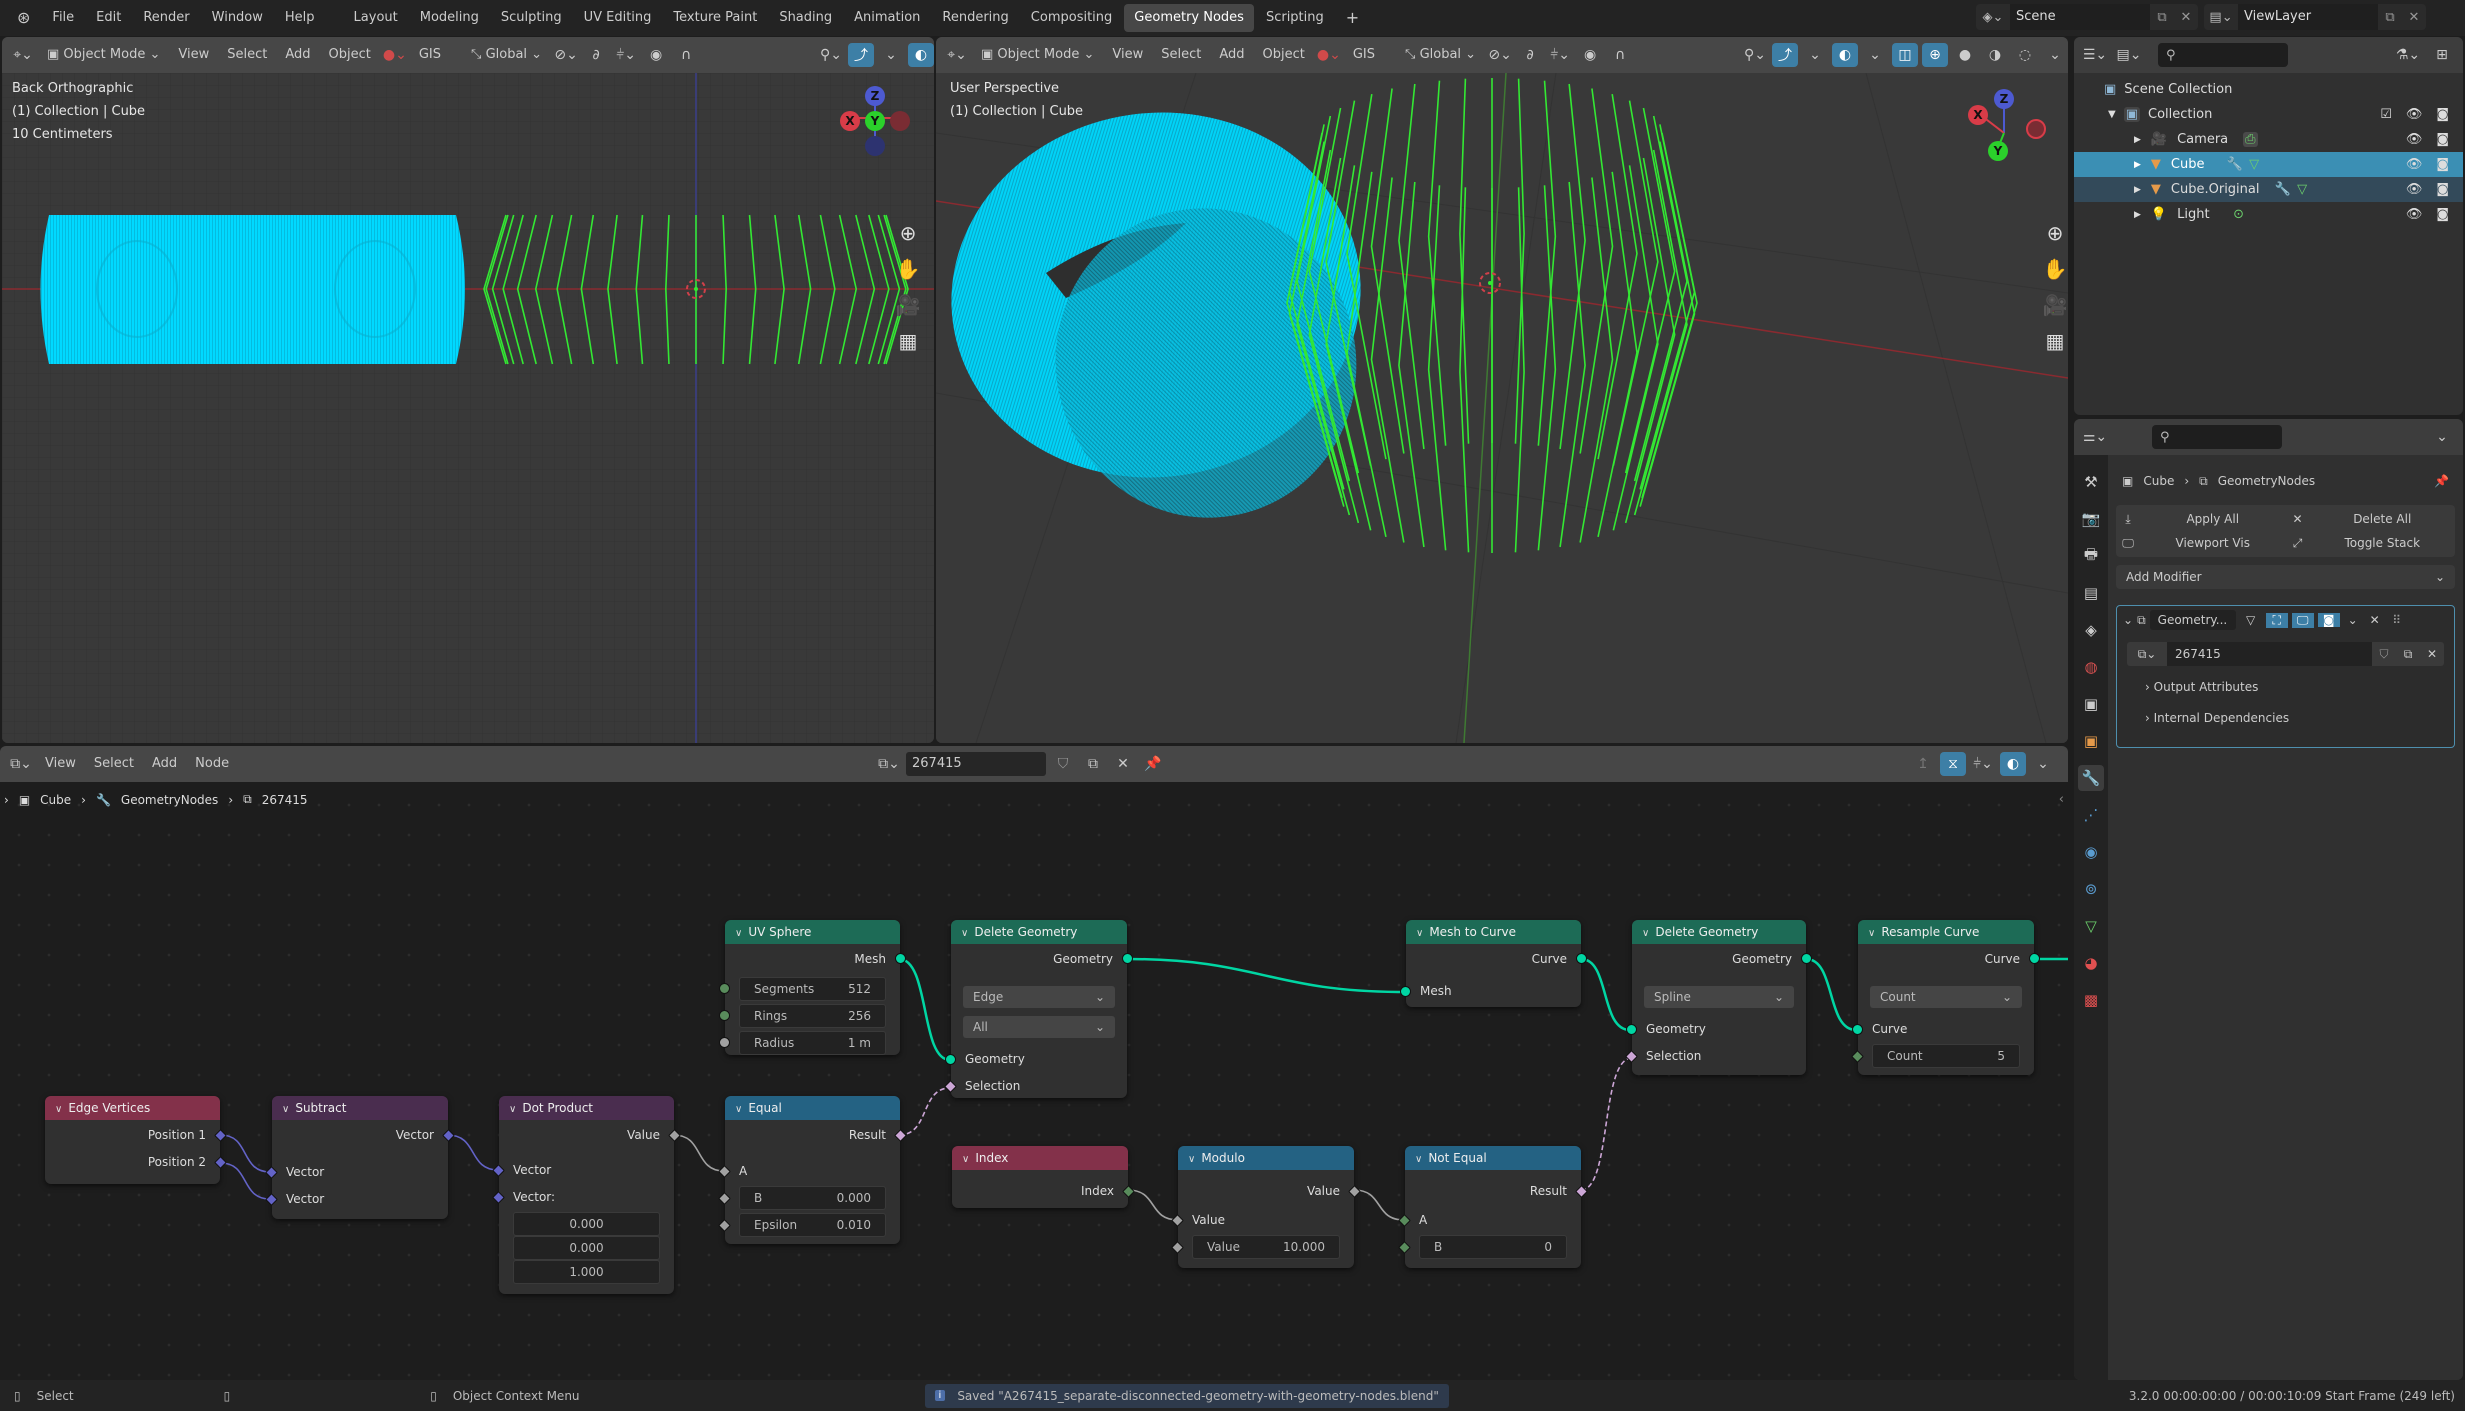 This screenshot has width=2465, height=1411. What do you see at coordinates (976, 764) in the screenshot?
I see `node-group-field: 267415` at bounding box center [976, 764].